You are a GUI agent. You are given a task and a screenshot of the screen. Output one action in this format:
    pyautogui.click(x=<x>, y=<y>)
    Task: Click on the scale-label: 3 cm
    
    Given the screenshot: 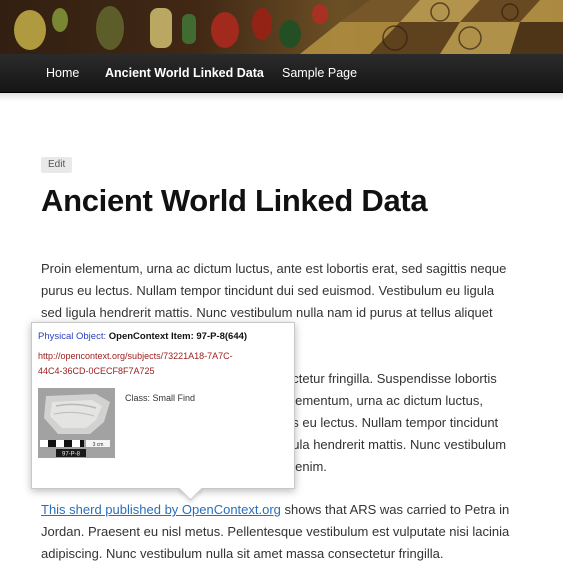 What is the action you would take?
    pyautogui.click(x=98, y=445)
    